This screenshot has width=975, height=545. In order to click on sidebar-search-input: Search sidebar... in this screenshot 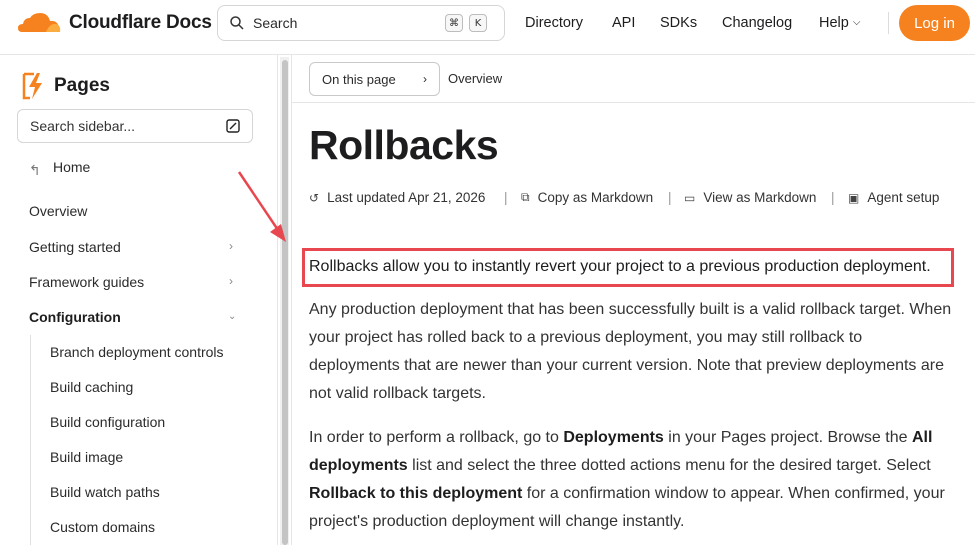, I will do `click(135, 126)`.